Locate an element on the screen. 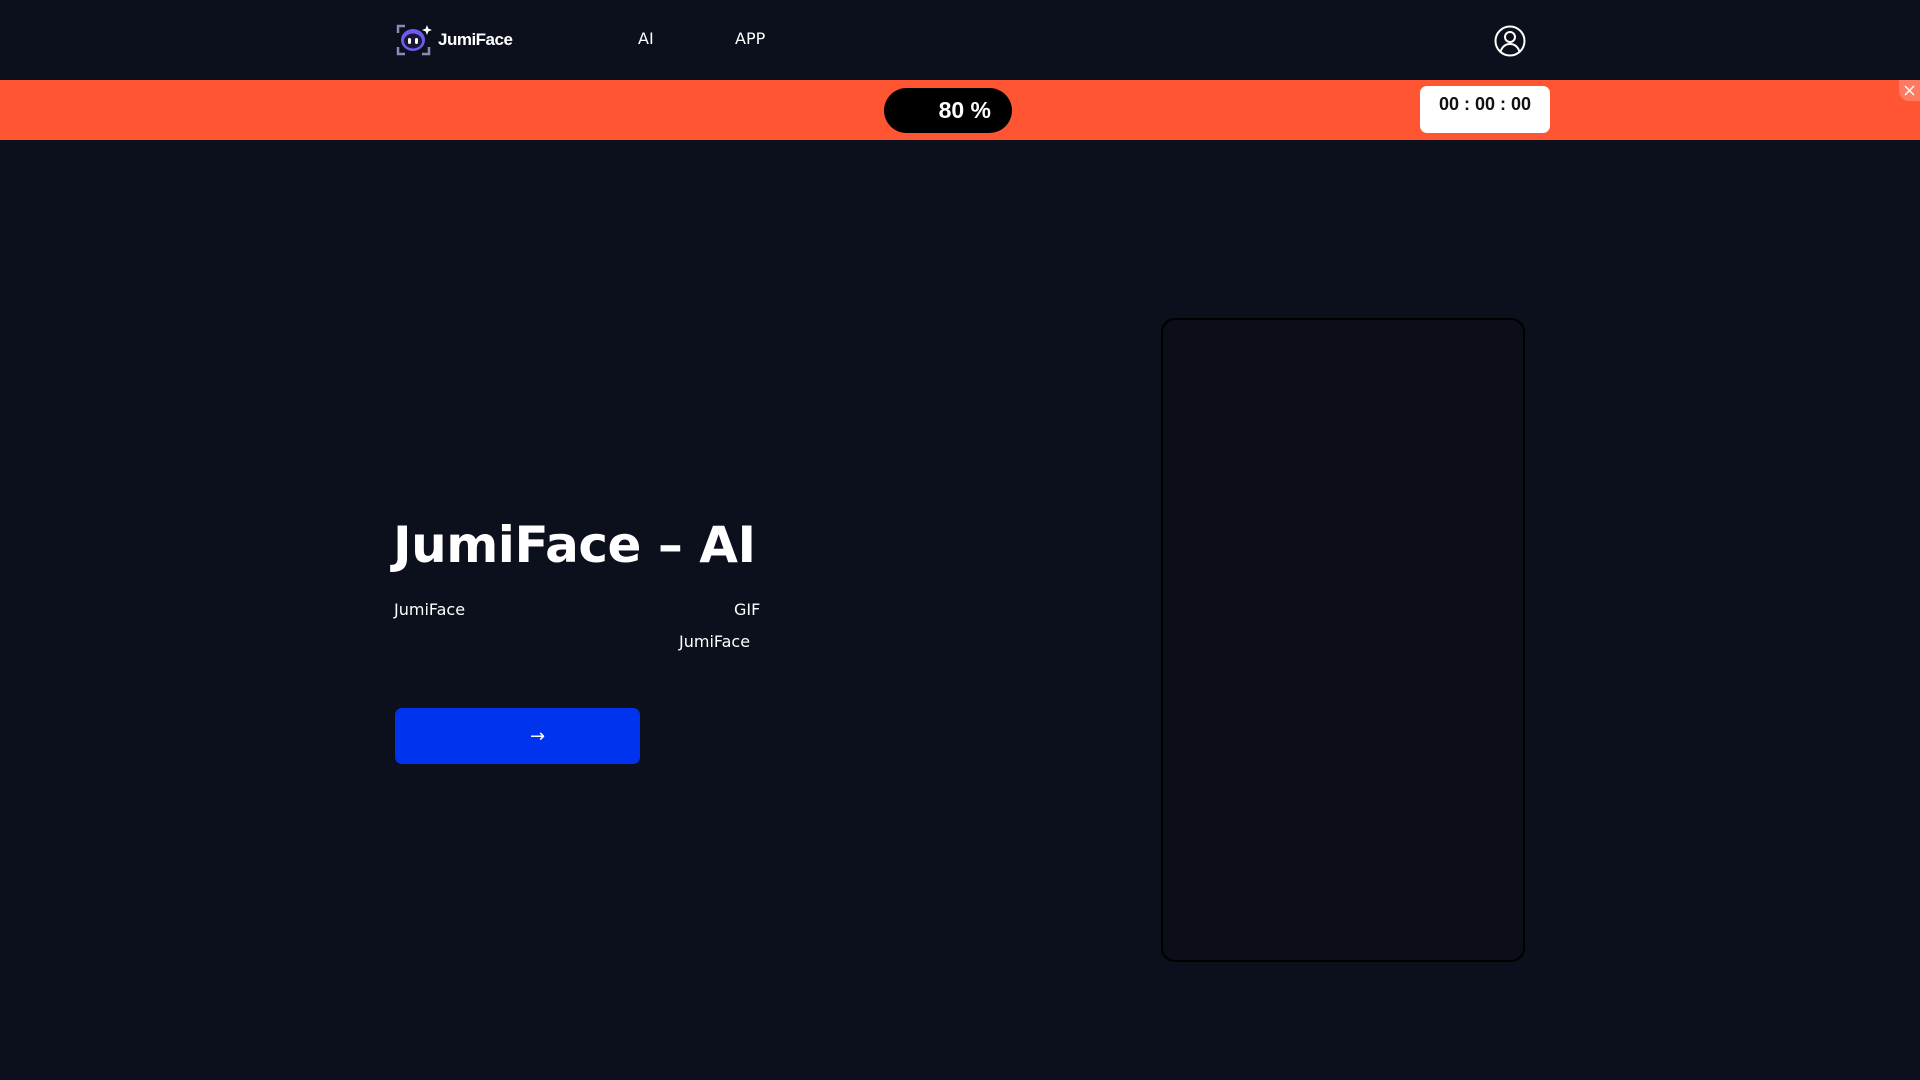 The image size is (1920, 1080). nav-item-ai: AI is located at coordinates (646, 38).